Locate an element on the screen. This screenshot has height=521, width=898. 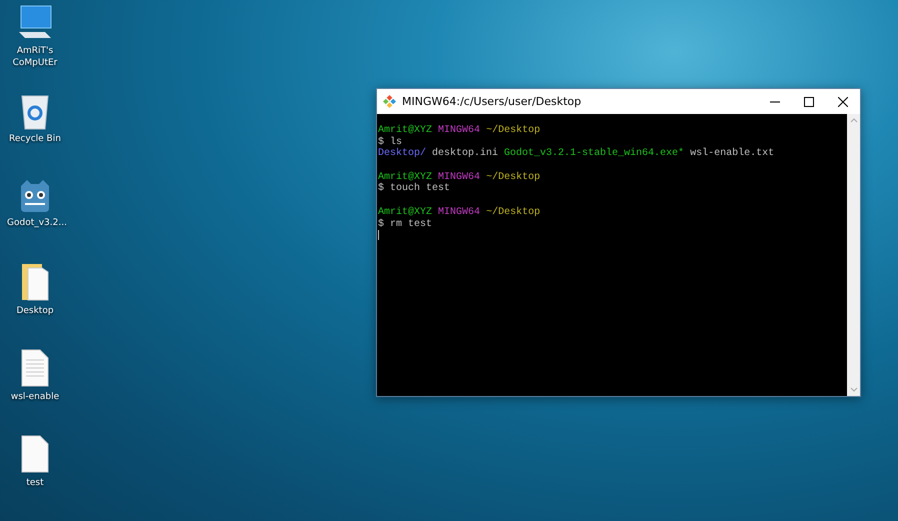
scrollbar is located at coordinates (853, 255).